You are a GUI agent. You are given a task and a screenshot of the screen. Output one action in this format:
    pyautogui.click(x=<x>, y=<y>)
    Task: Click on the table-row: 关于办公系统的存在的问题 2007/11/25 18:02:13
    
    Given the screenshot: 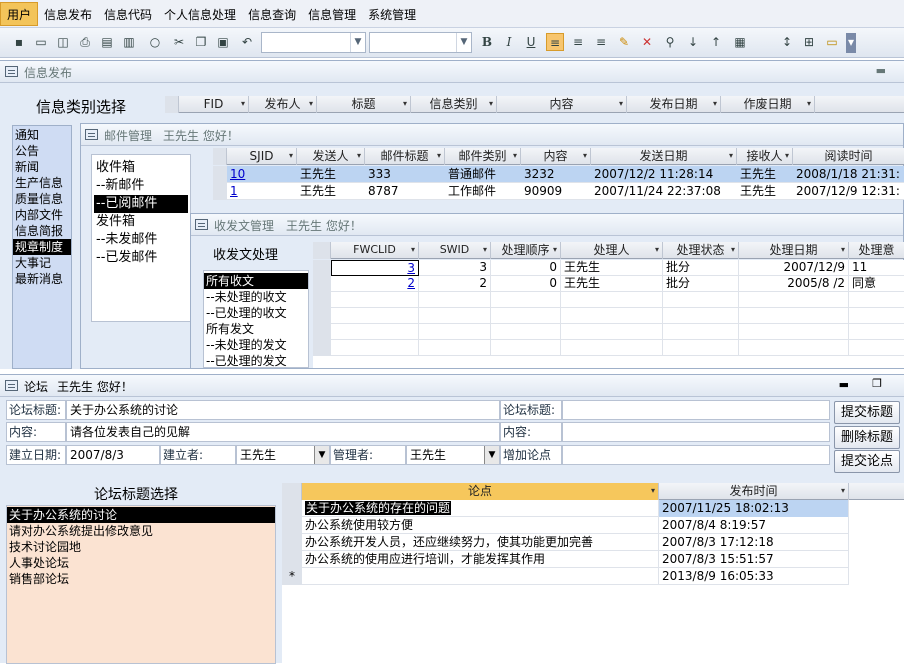 What is the action you would take?
    pyautogui.click(x=565, y=508)
    